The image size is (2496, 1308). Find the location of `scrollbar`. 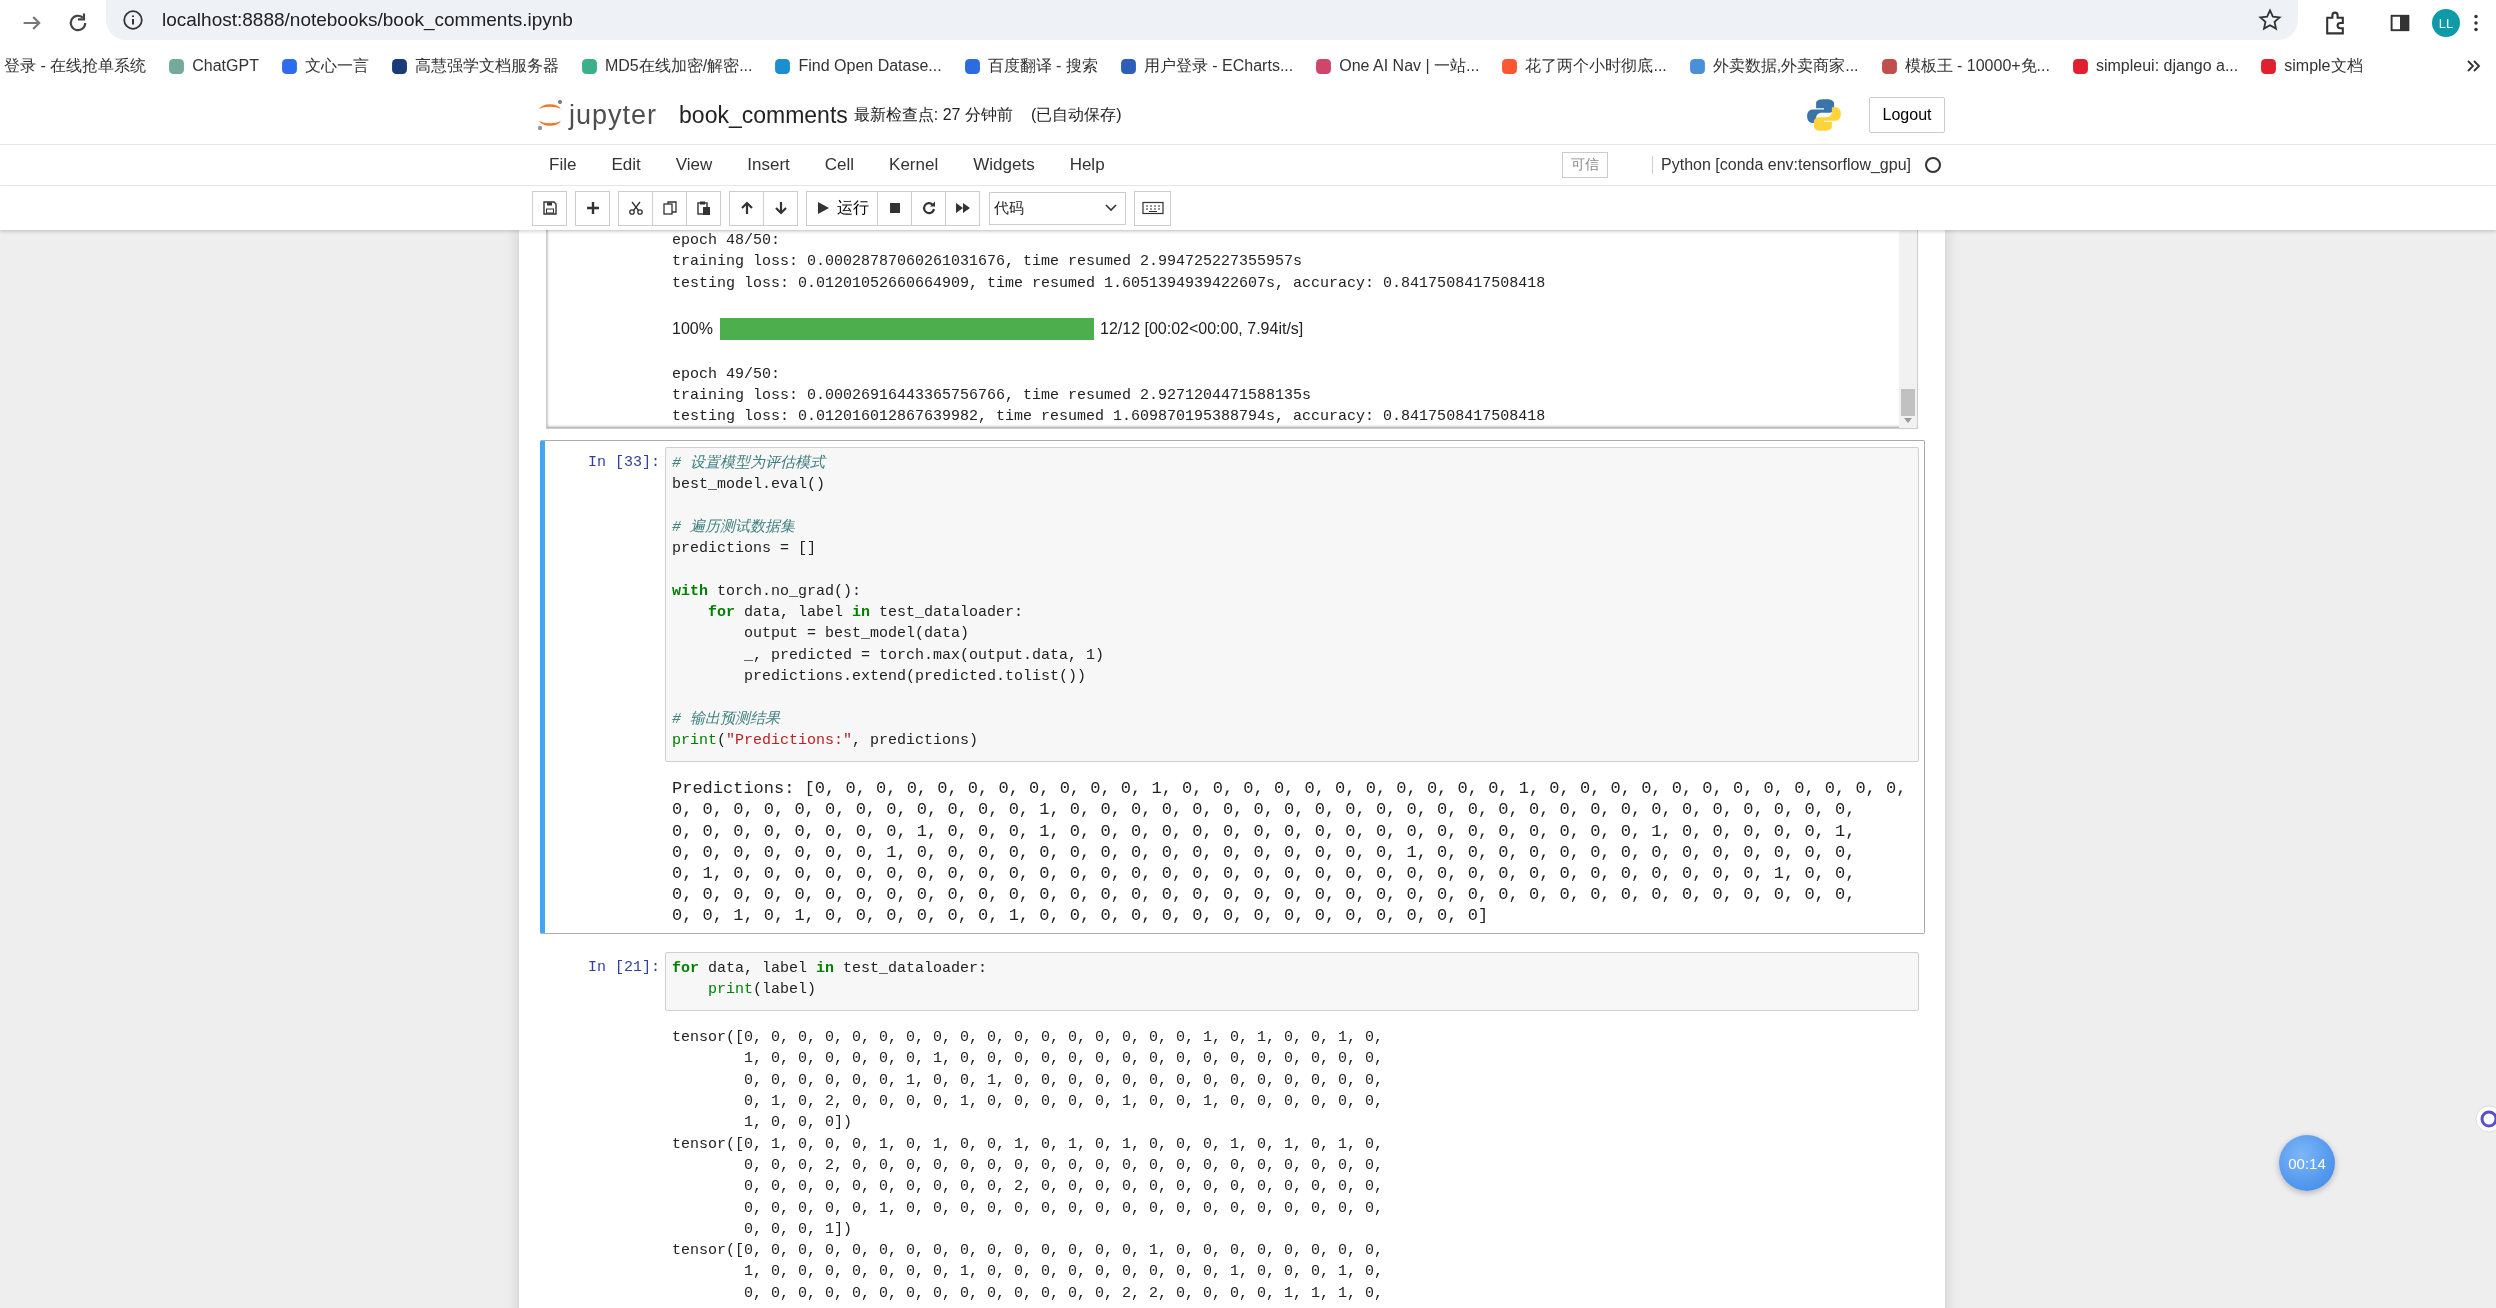

scrollbar is located at coordinates (1908, 329).